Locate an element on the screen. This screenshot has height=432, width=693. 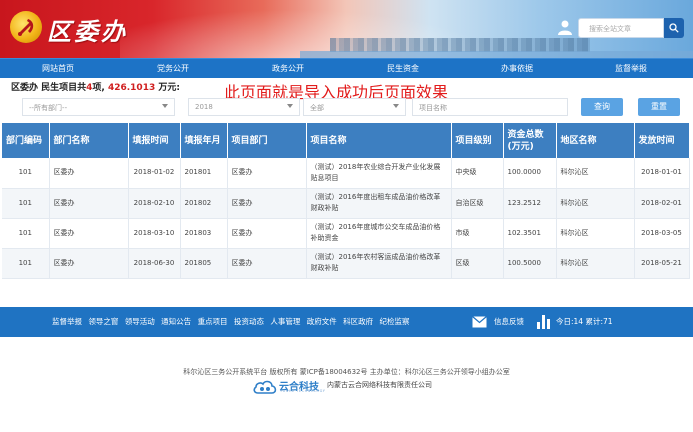
table-cell: 201803 is located at coordinates (204, 233).